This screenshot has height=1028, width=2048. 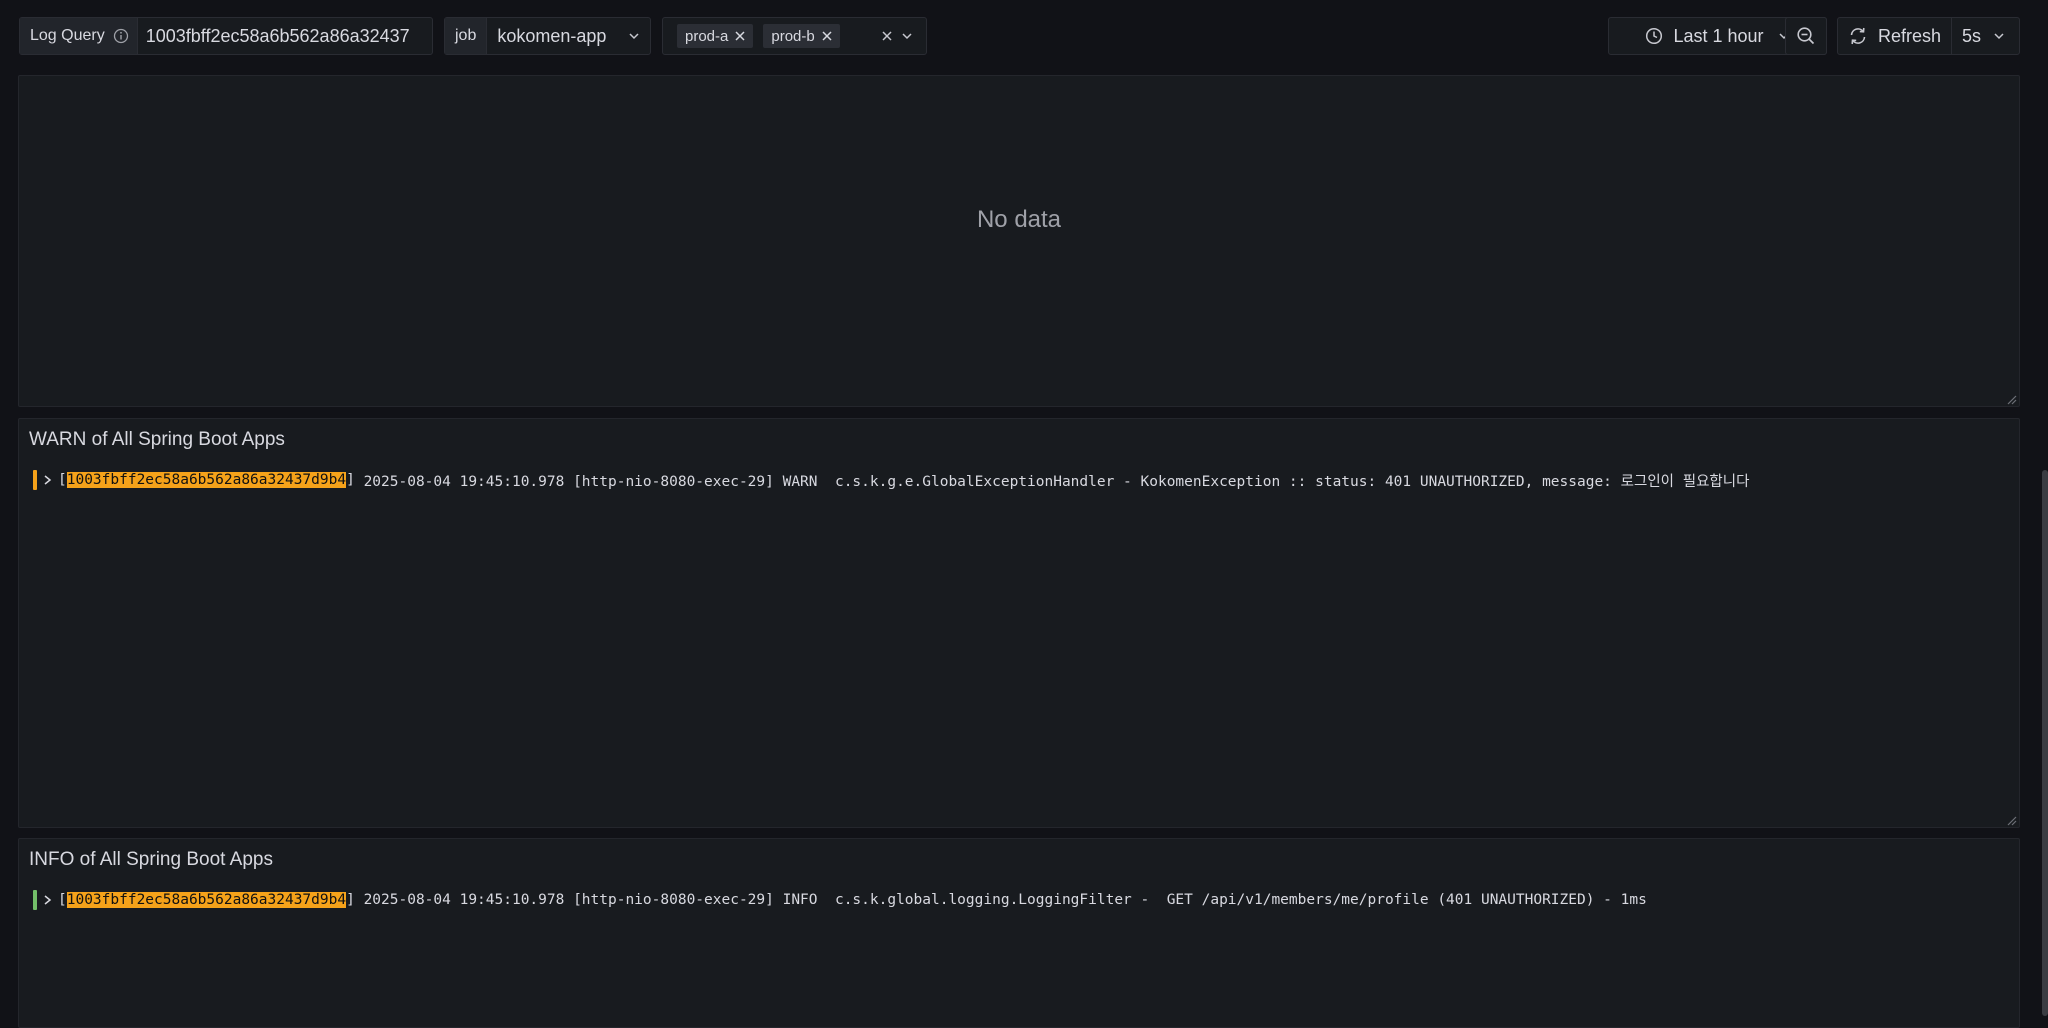 What do you see at coordinates (1024, 37) in the screenshot?
I see `dashboard-toolbar: Log Query job kokomen-app prod-a prod-b` at bounding box center [1024, 37].